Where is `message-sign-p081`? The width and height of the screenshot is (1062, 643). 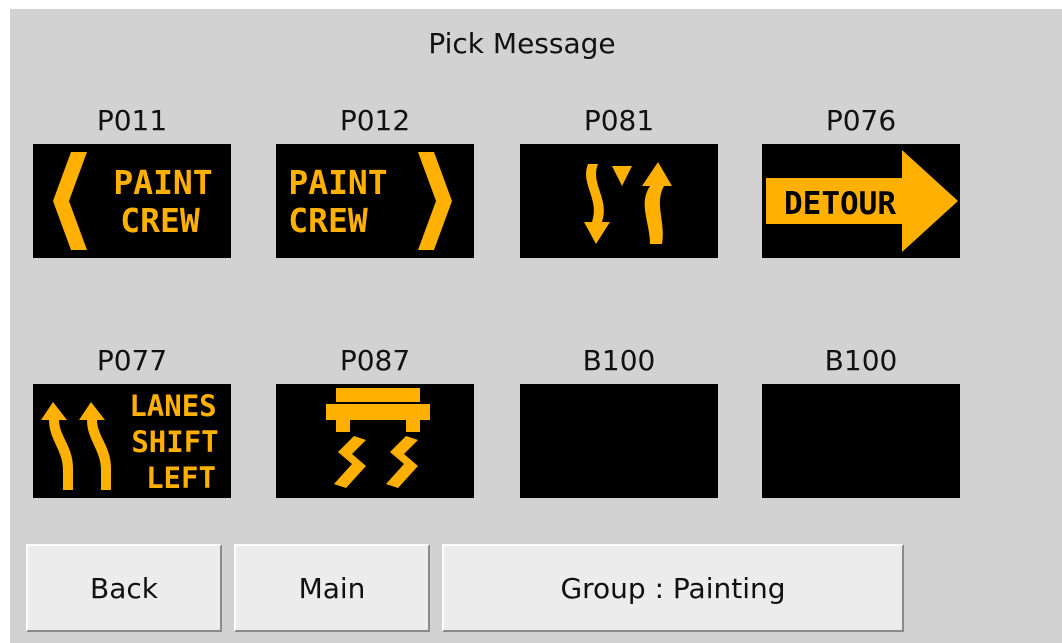
message-sign-p081 is located at coordinates (619, 201).